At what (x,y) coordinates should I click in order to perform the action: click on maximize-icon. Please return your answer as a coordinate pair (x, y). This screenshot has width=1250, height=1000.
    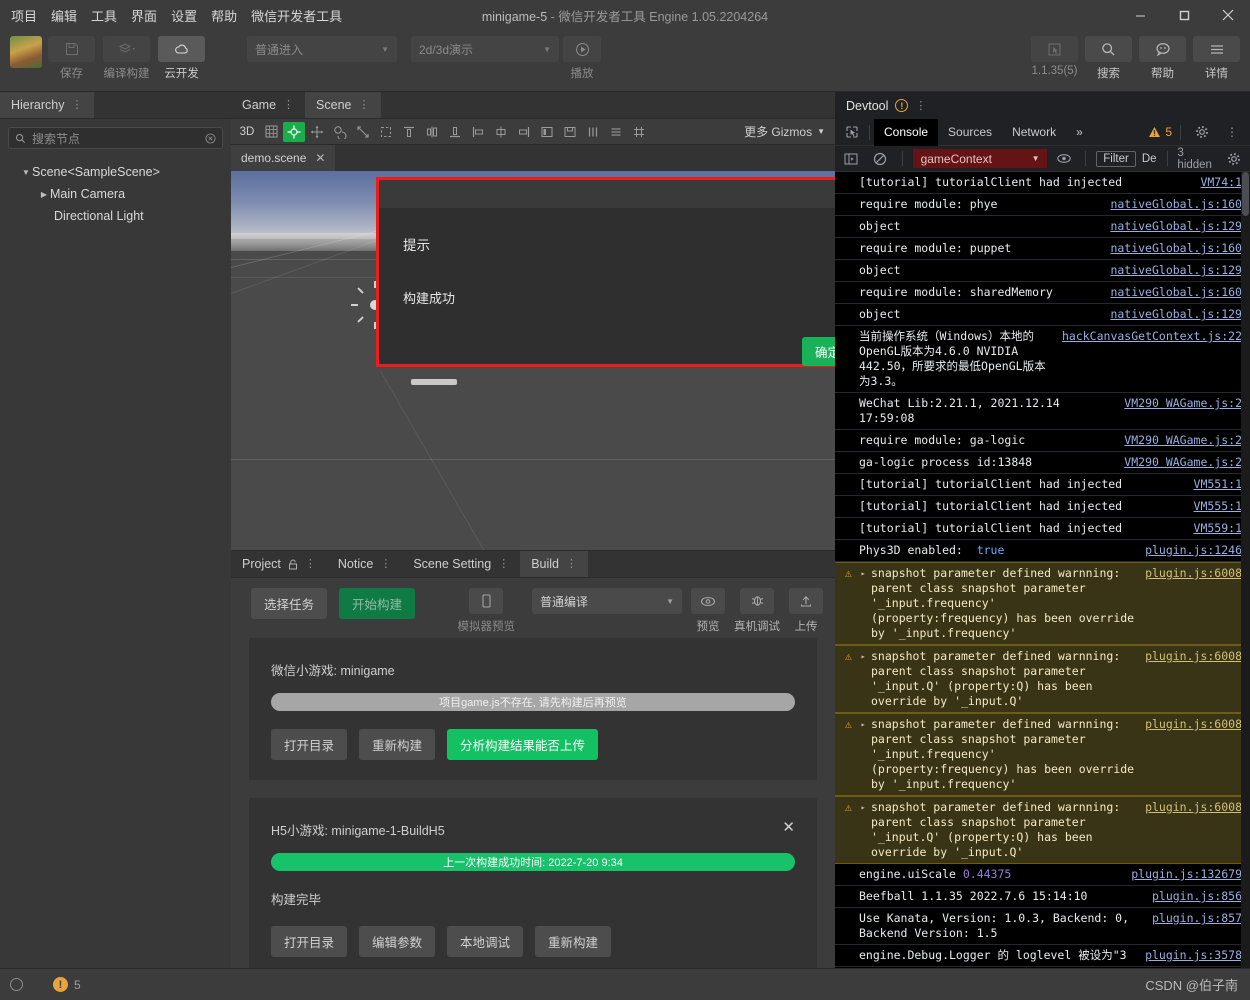
    Looking at the image, I should click on (1184, 15).